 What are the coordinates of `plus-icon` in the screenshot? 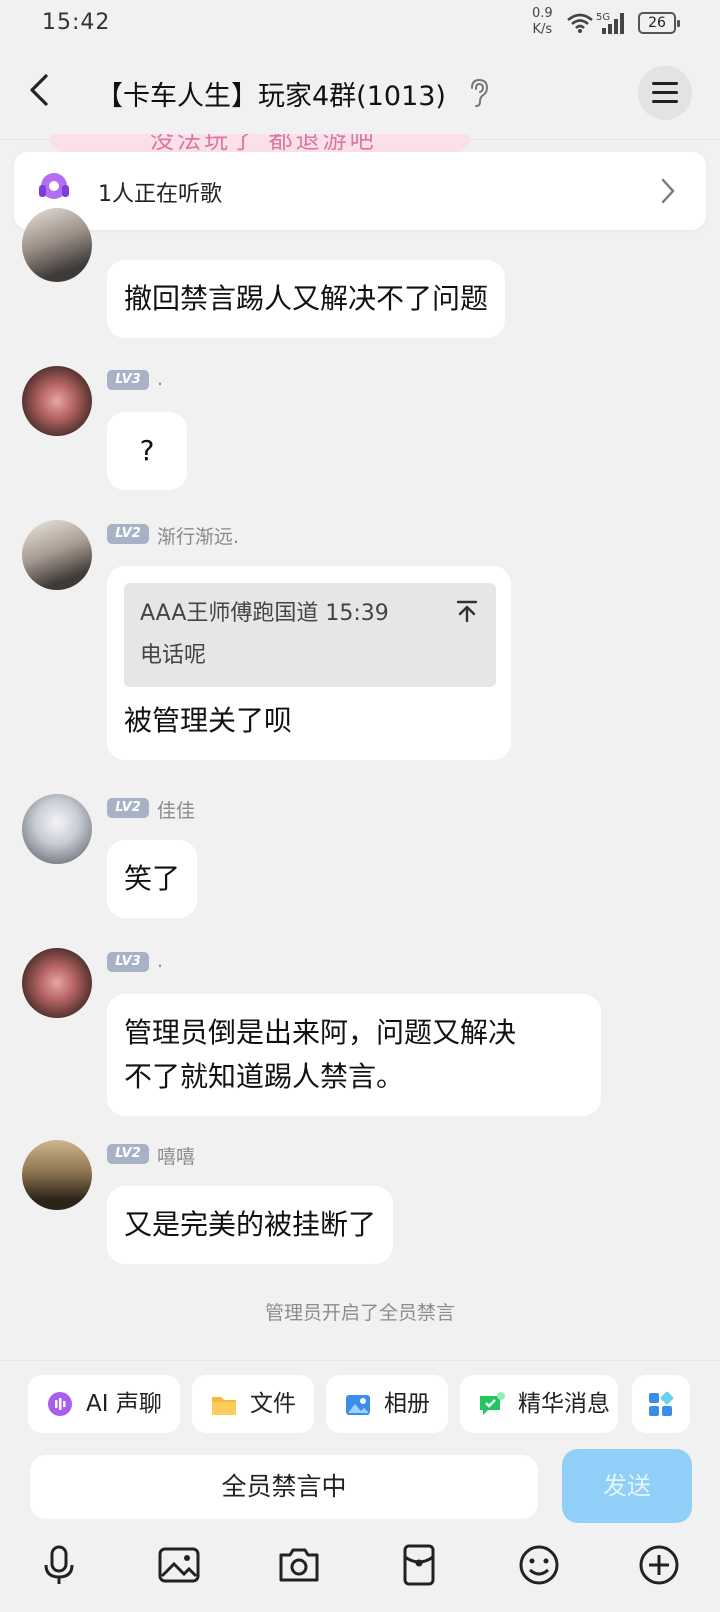 It's located at (659, 1565).